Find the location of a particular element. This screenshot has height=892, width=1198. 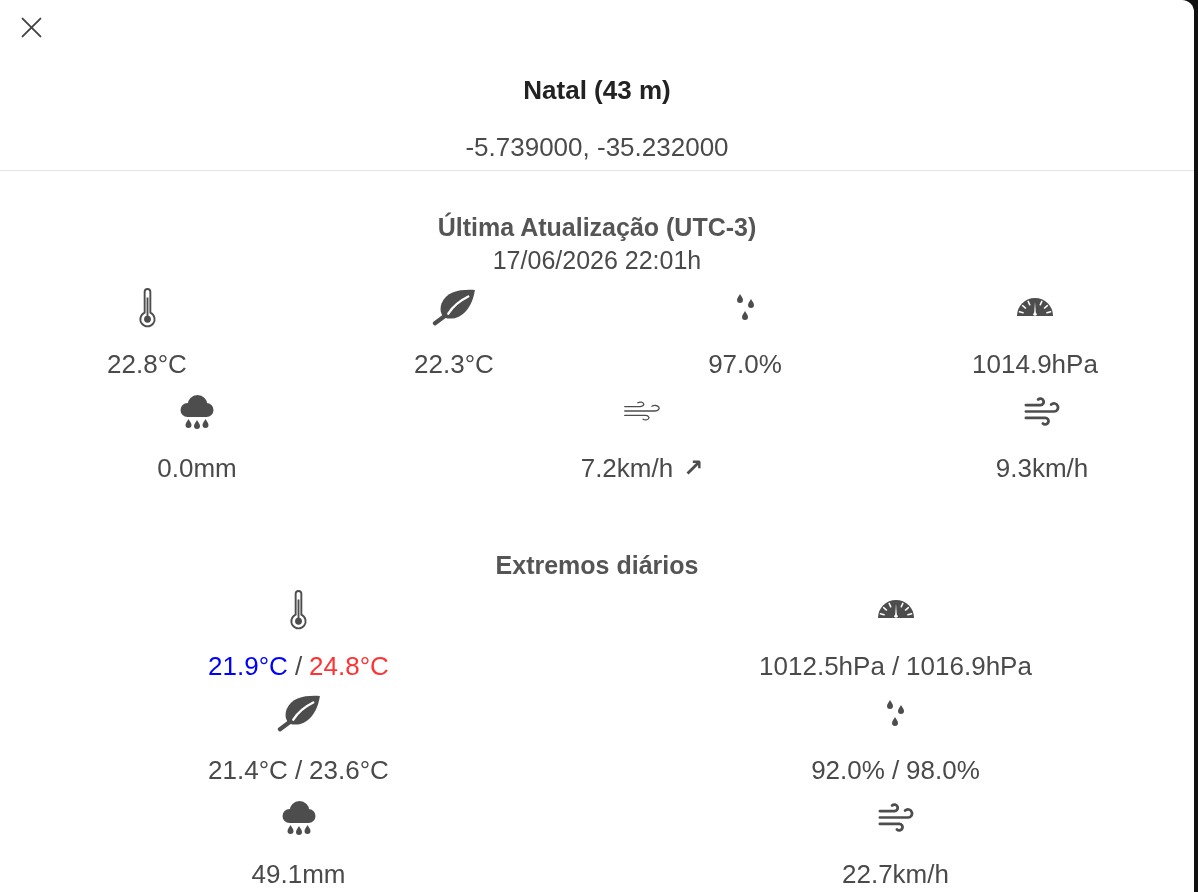

station-coordinates: -5.739000, -35.232000 is located at coordinates (597, 147).